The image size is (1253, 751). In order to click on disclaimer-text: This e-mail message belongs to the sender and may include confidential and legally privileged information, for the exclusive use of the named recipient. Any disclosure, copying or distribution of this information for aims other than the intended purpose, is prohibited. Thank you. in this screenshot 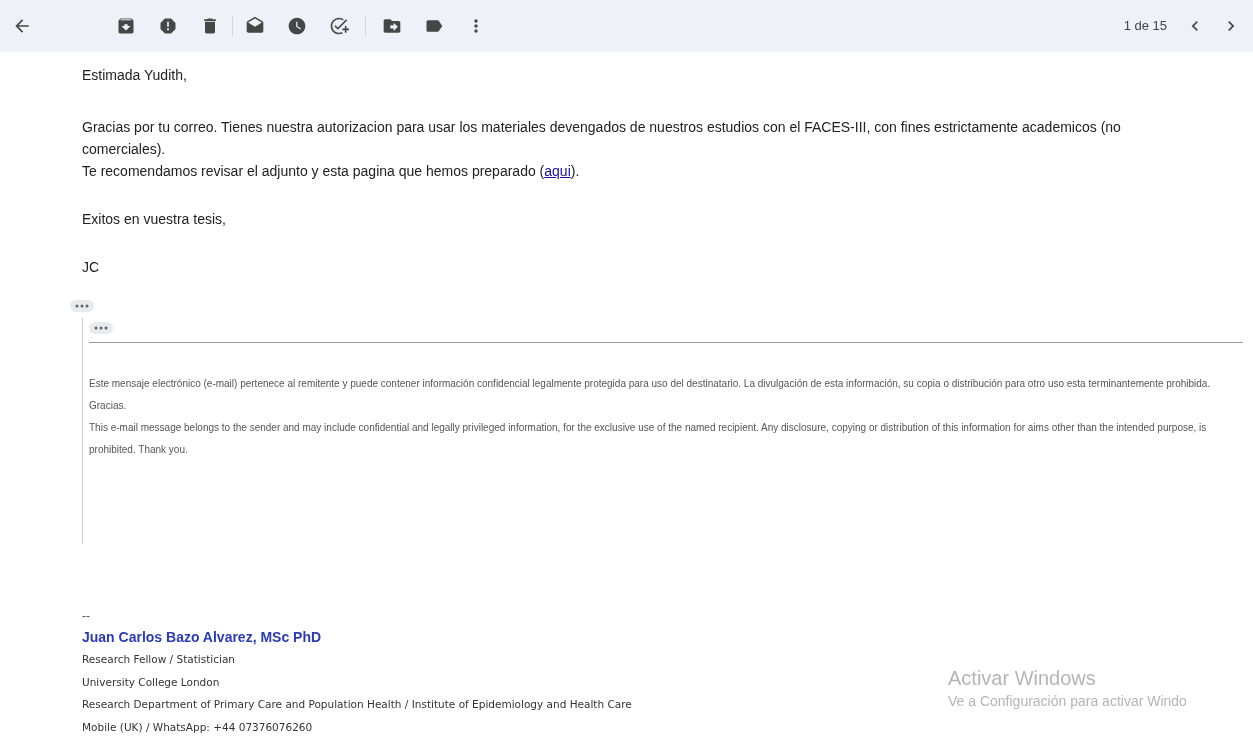, I will do `click(648, 439)`.